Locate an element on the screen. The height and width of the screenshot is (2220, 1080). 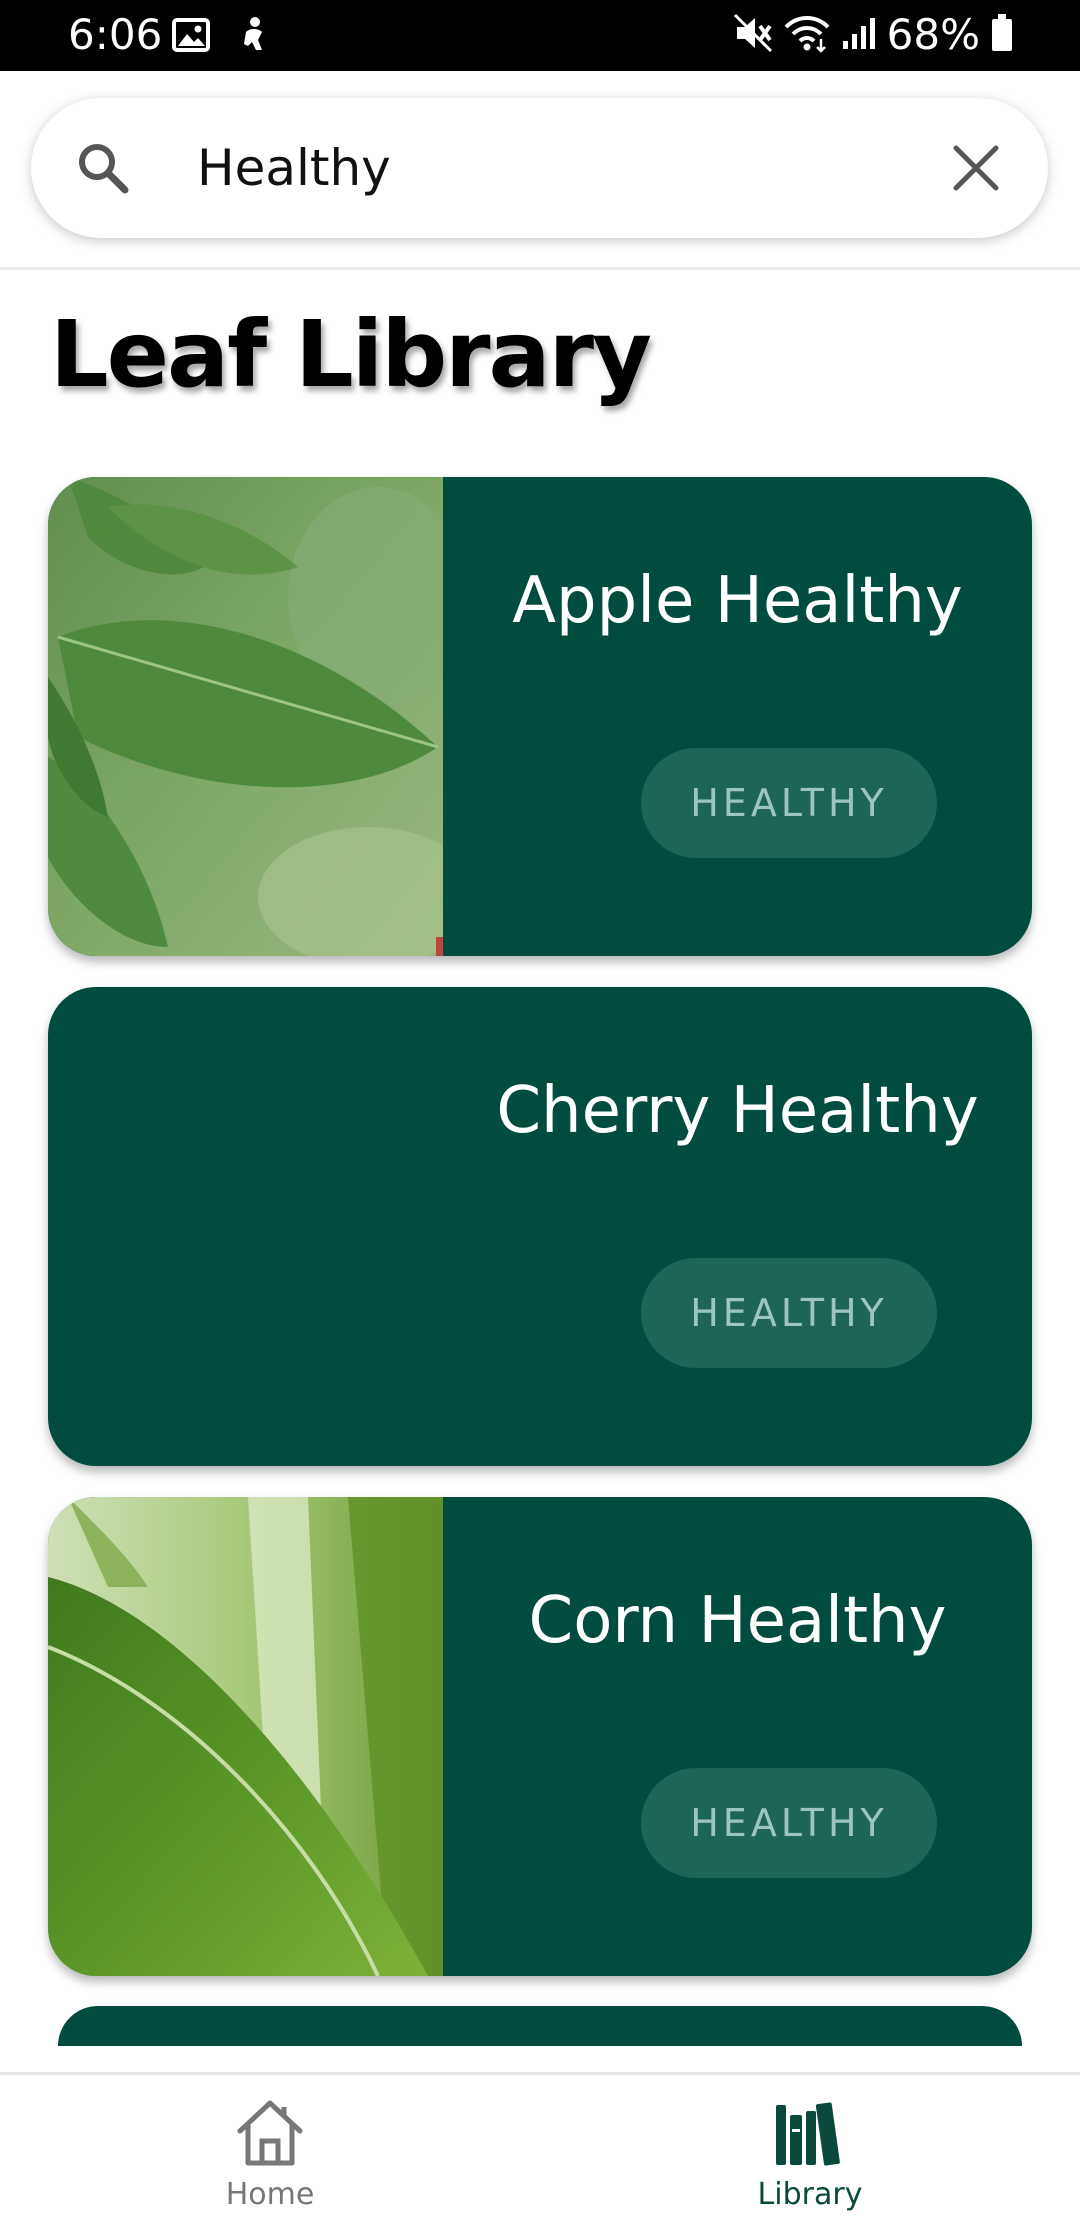
nav-home-label: Home is located at coordinates (270, 2194).